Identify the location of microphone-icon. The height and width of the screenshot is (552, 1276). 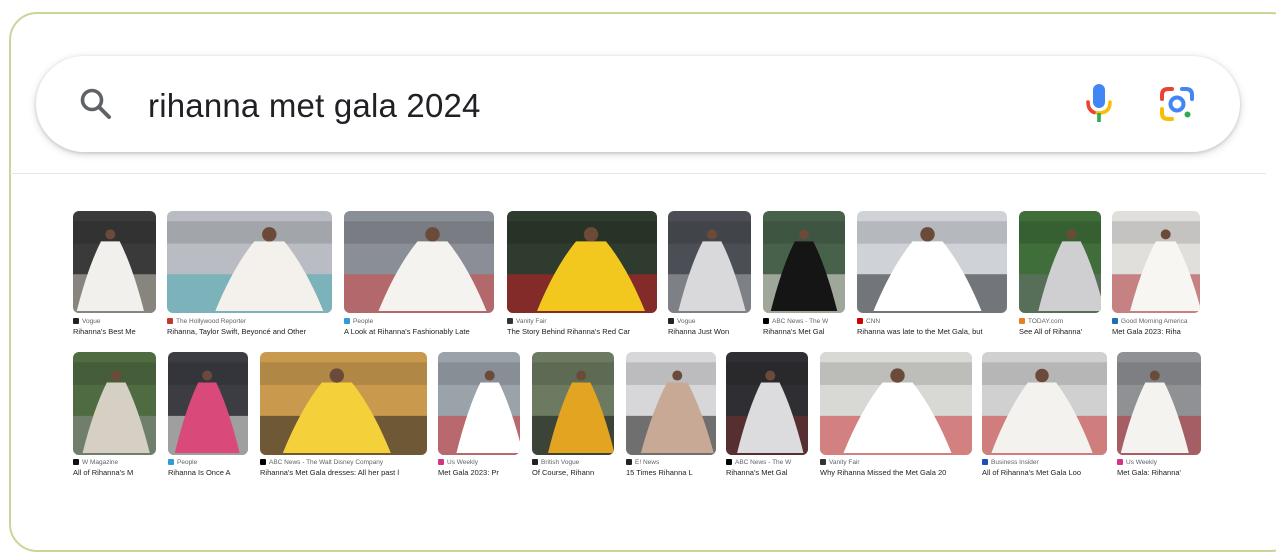
(1099, 103).